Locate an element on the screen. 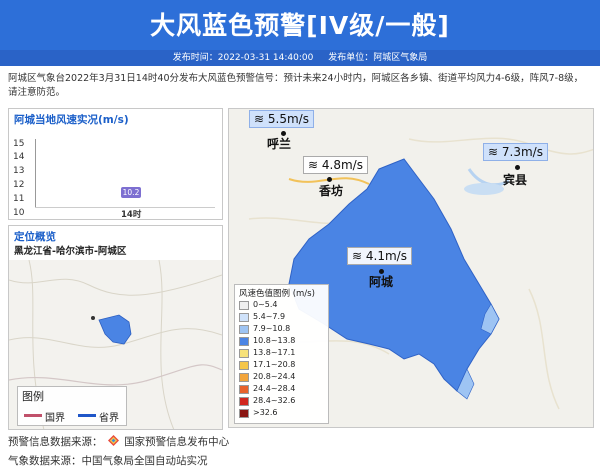  national-border-swatch is located at coordinates (33, 415).